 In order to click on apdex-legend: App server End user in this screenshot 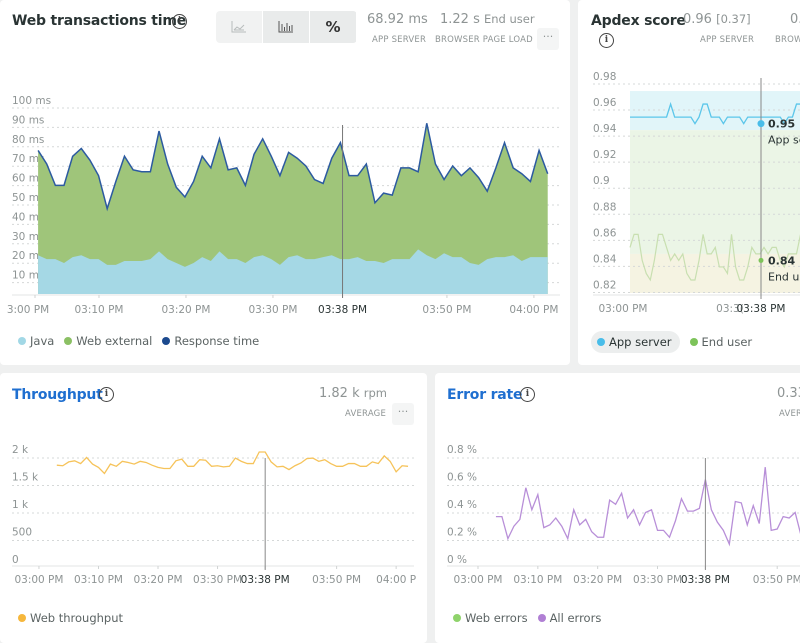, I will do `click(676, 342)`.